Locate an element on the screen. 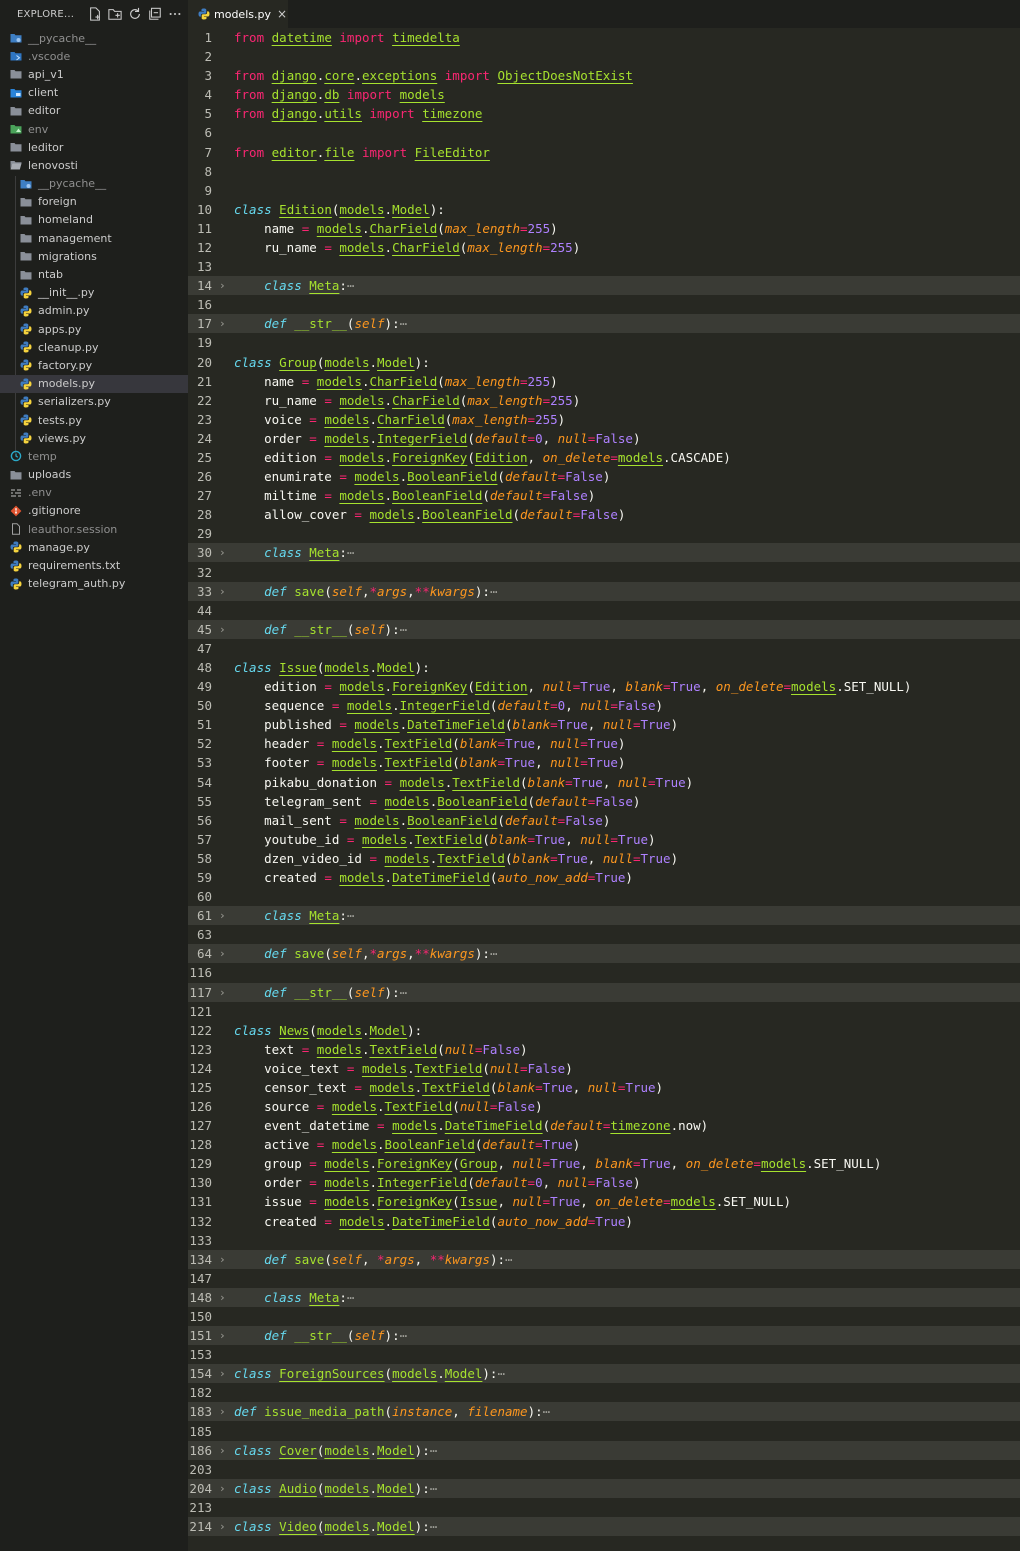 This screenshot has width=1020, height=1551. code-line: 147 is located at coordinates (604, 1278).